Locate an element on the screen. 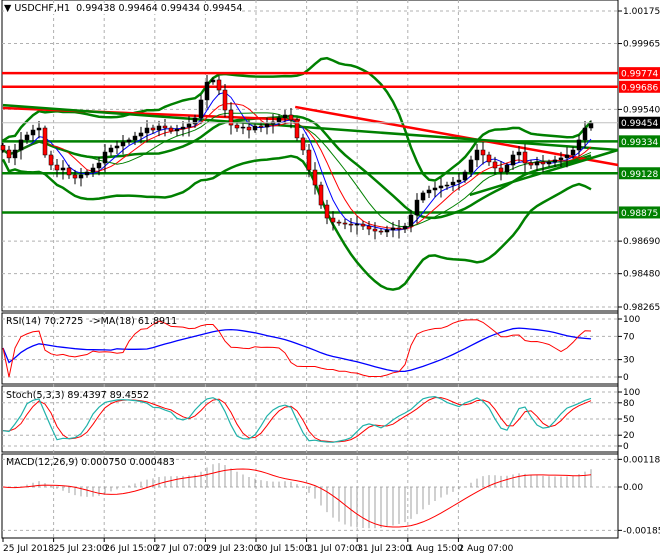  x-tick-label: 25 Jul 2018 is located at coordinates (28, 549).